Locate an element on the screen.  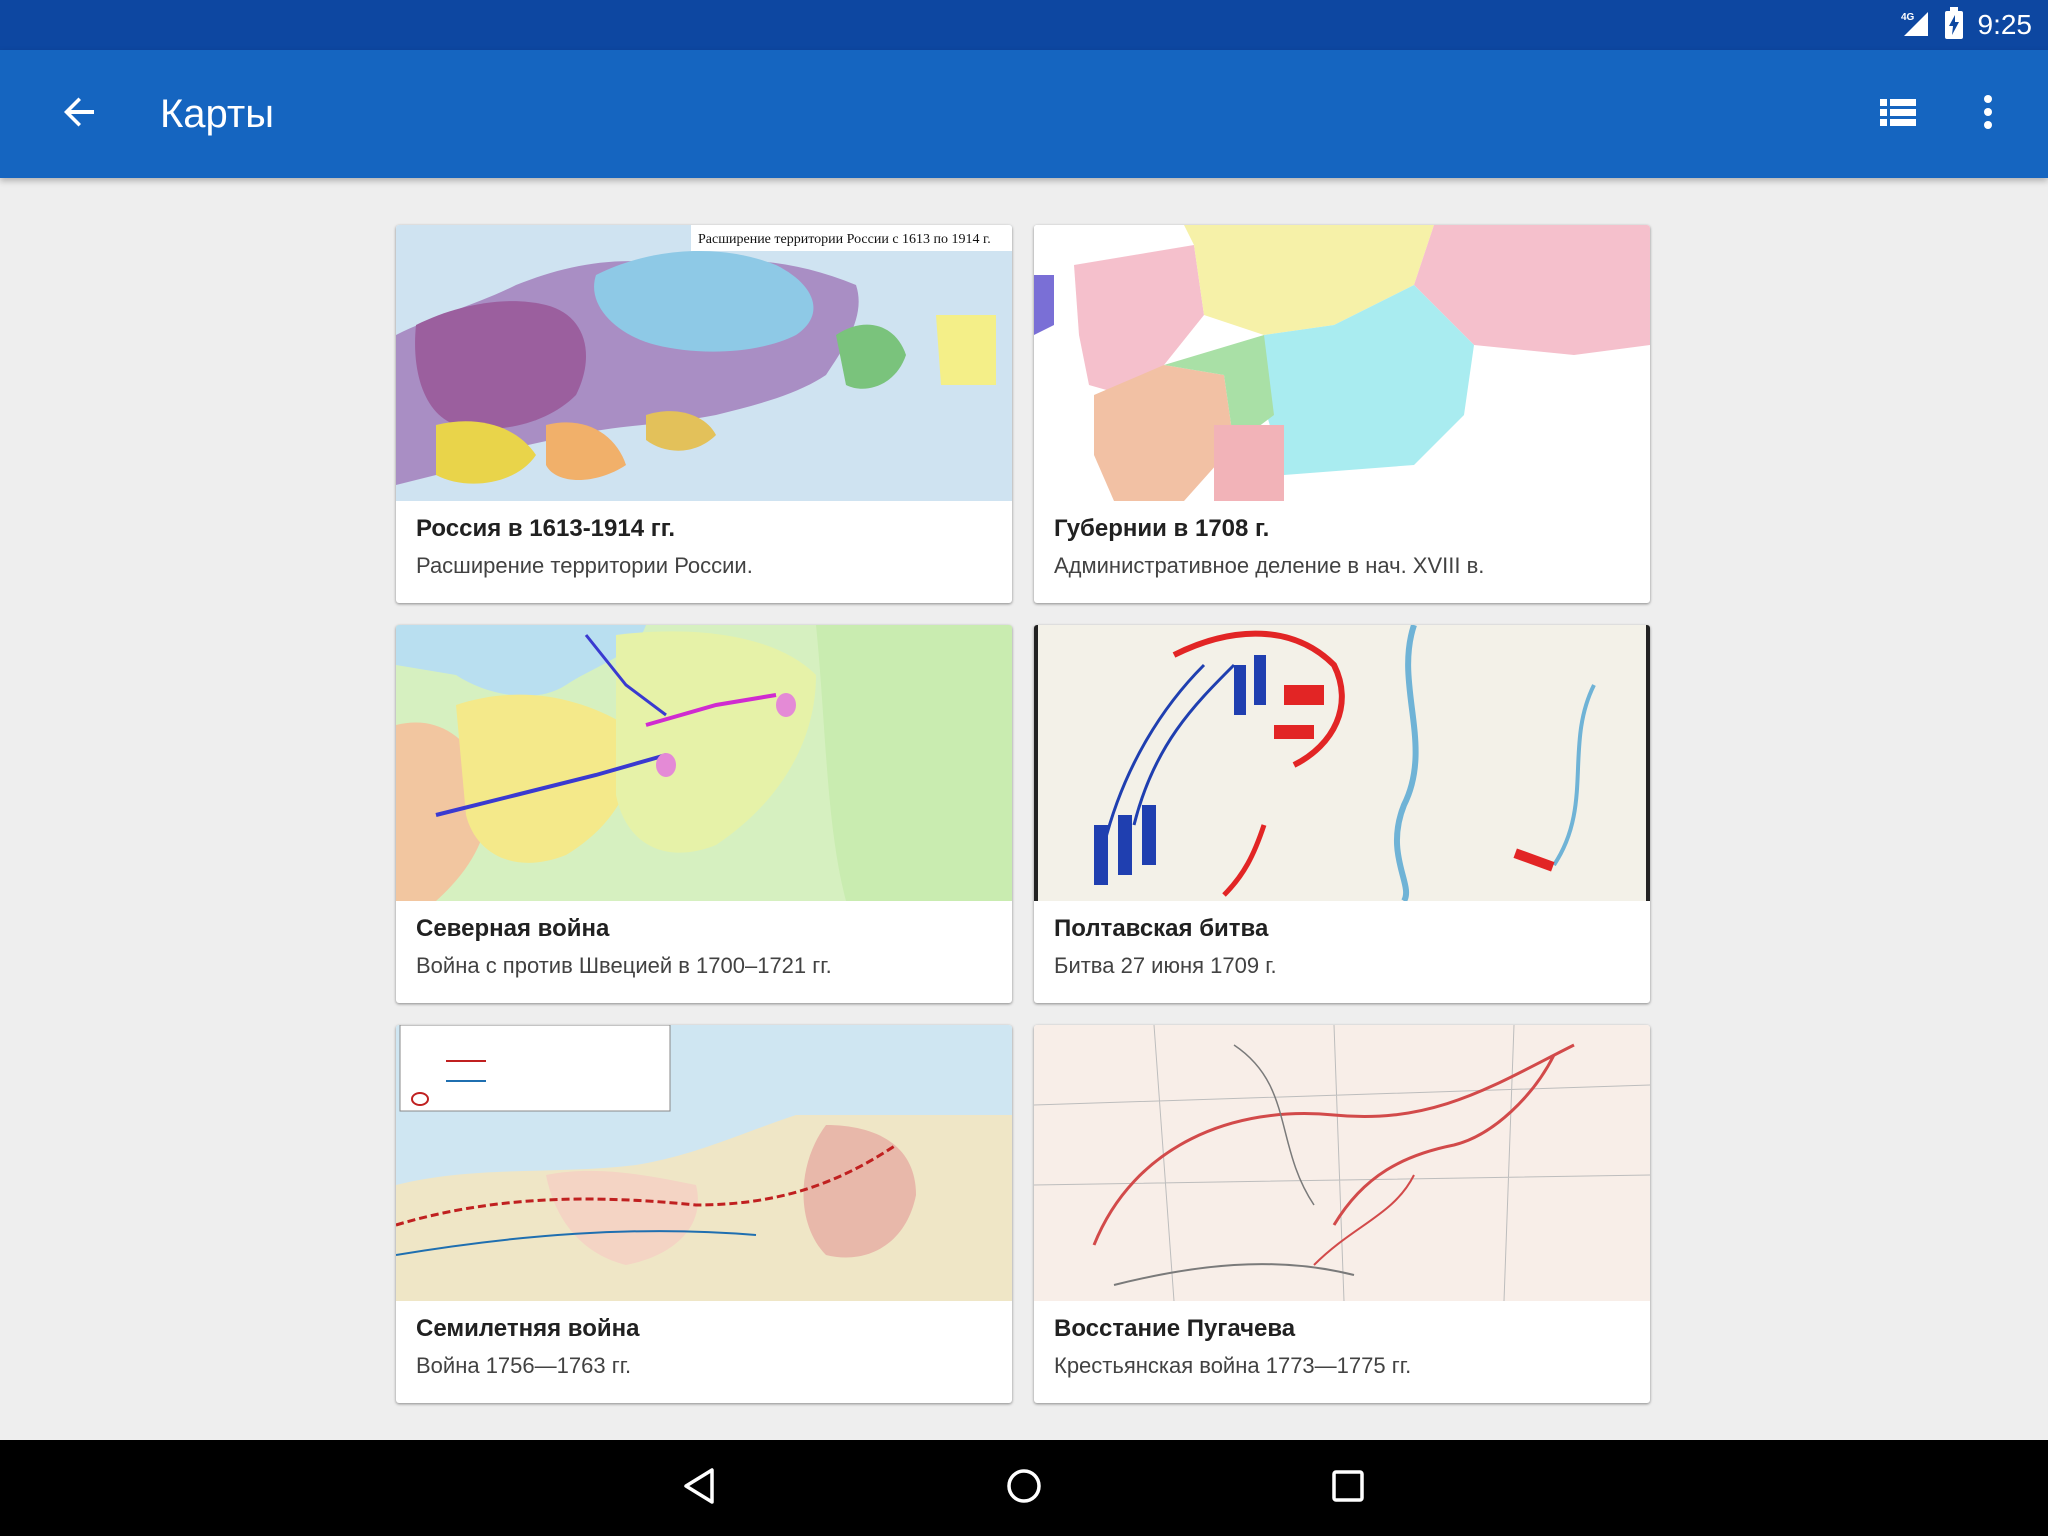
card-title: Губернии в 1708 г. is located at coordinates (1162, 528).